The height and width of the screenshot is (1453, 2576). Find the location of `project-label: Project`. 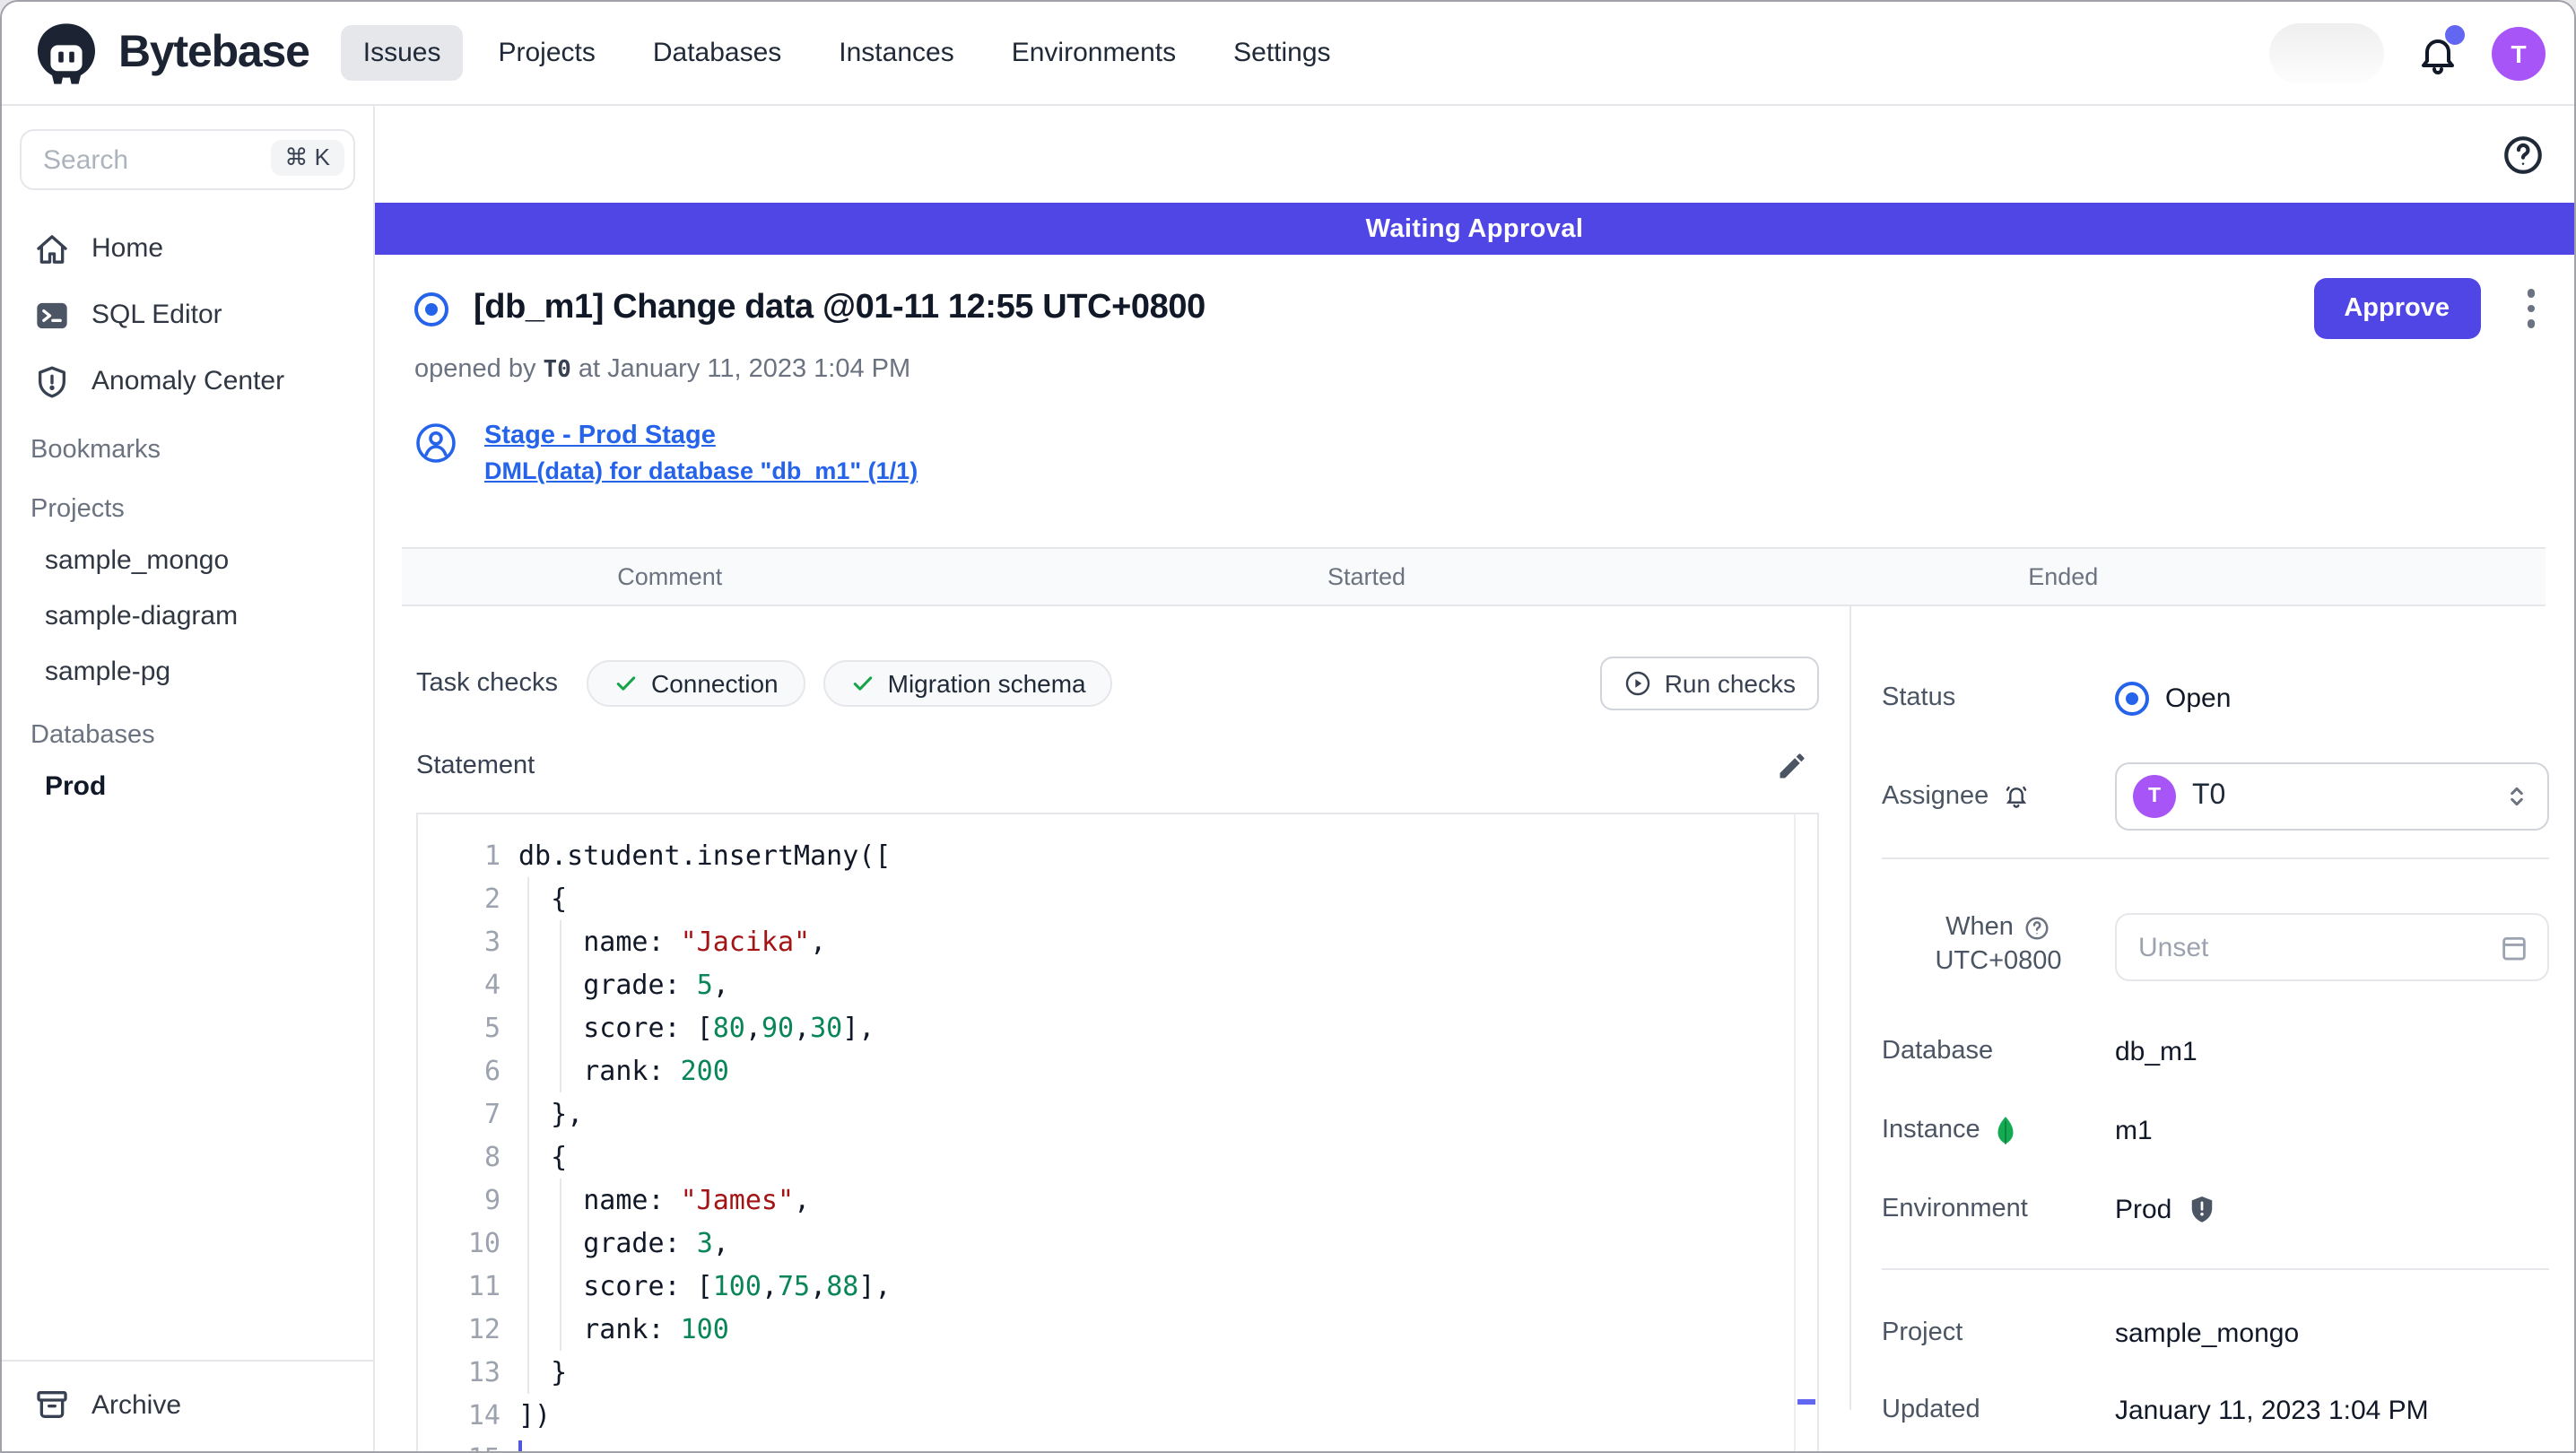

project-label: Project is located at coordinates (1922, 1332).